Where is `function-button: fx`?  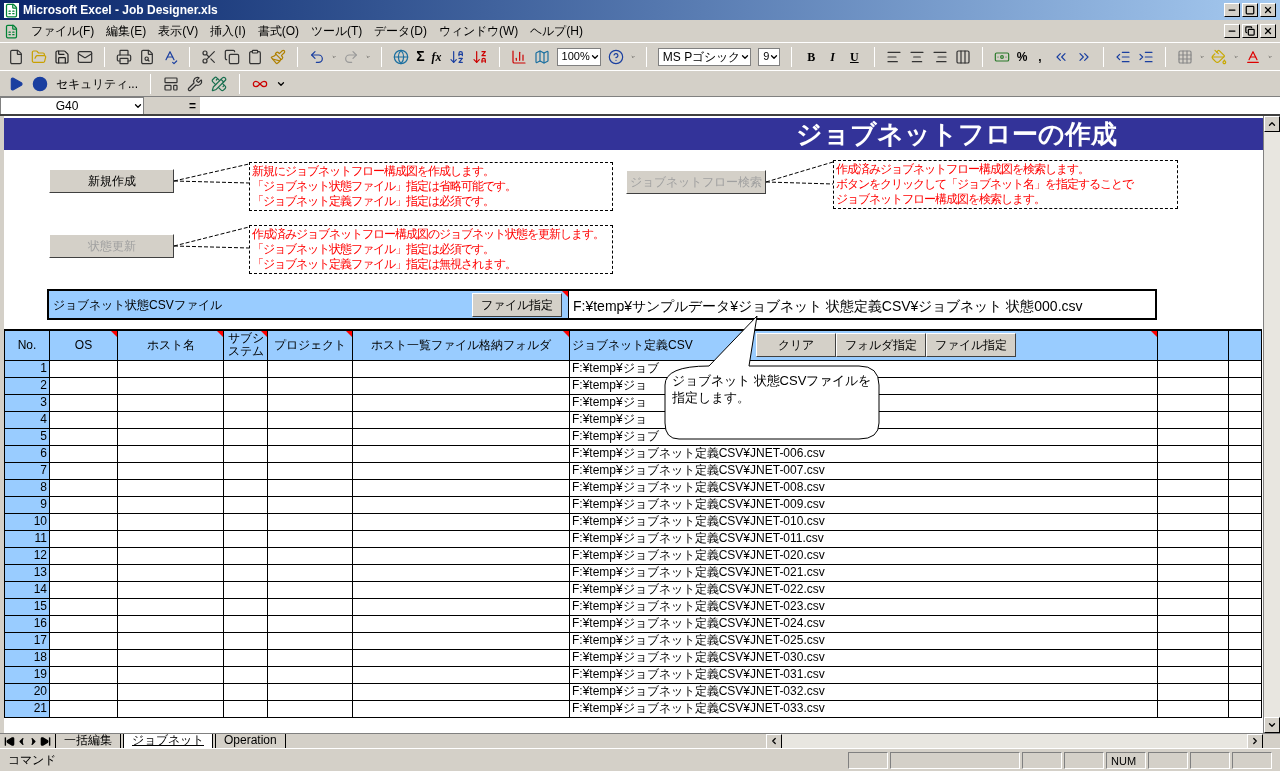 function-button: fx is located at coordinates (436, 56).